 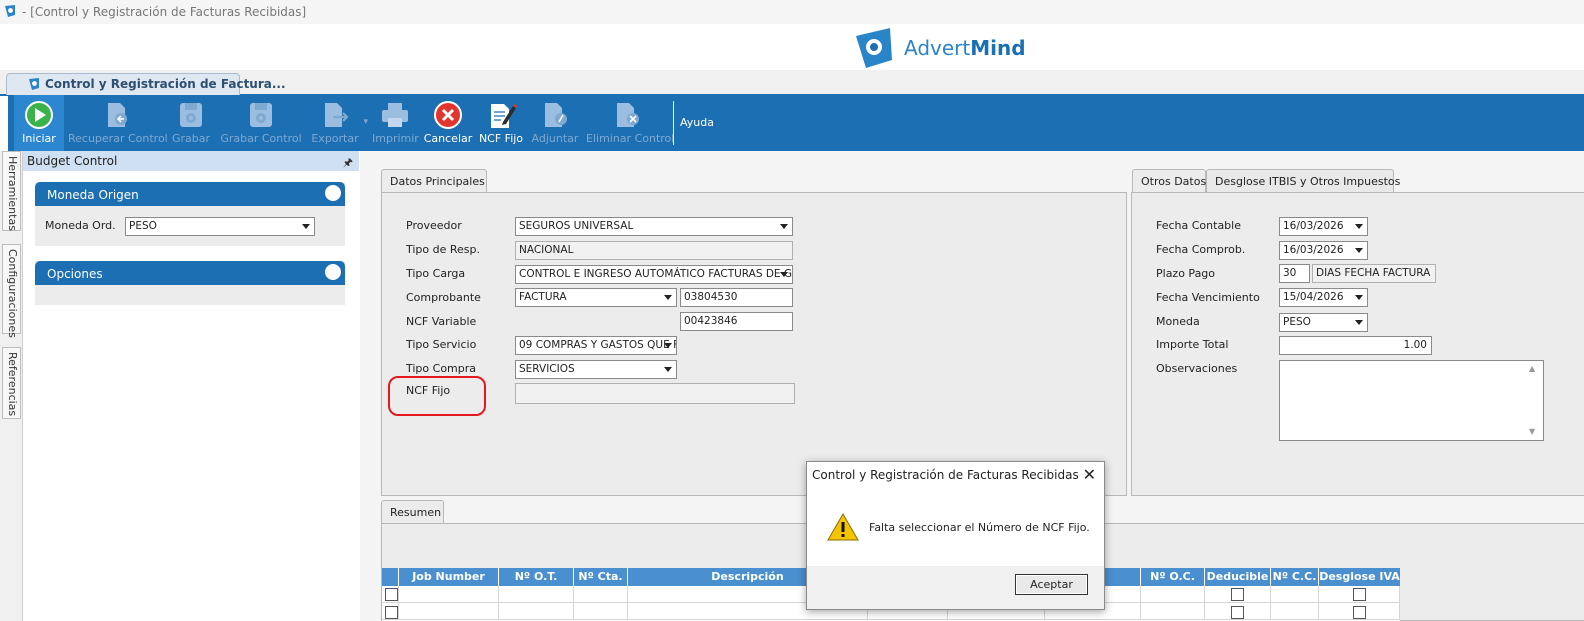 I want to click on exportar-label: Exportar, so click(x=335, y=138).